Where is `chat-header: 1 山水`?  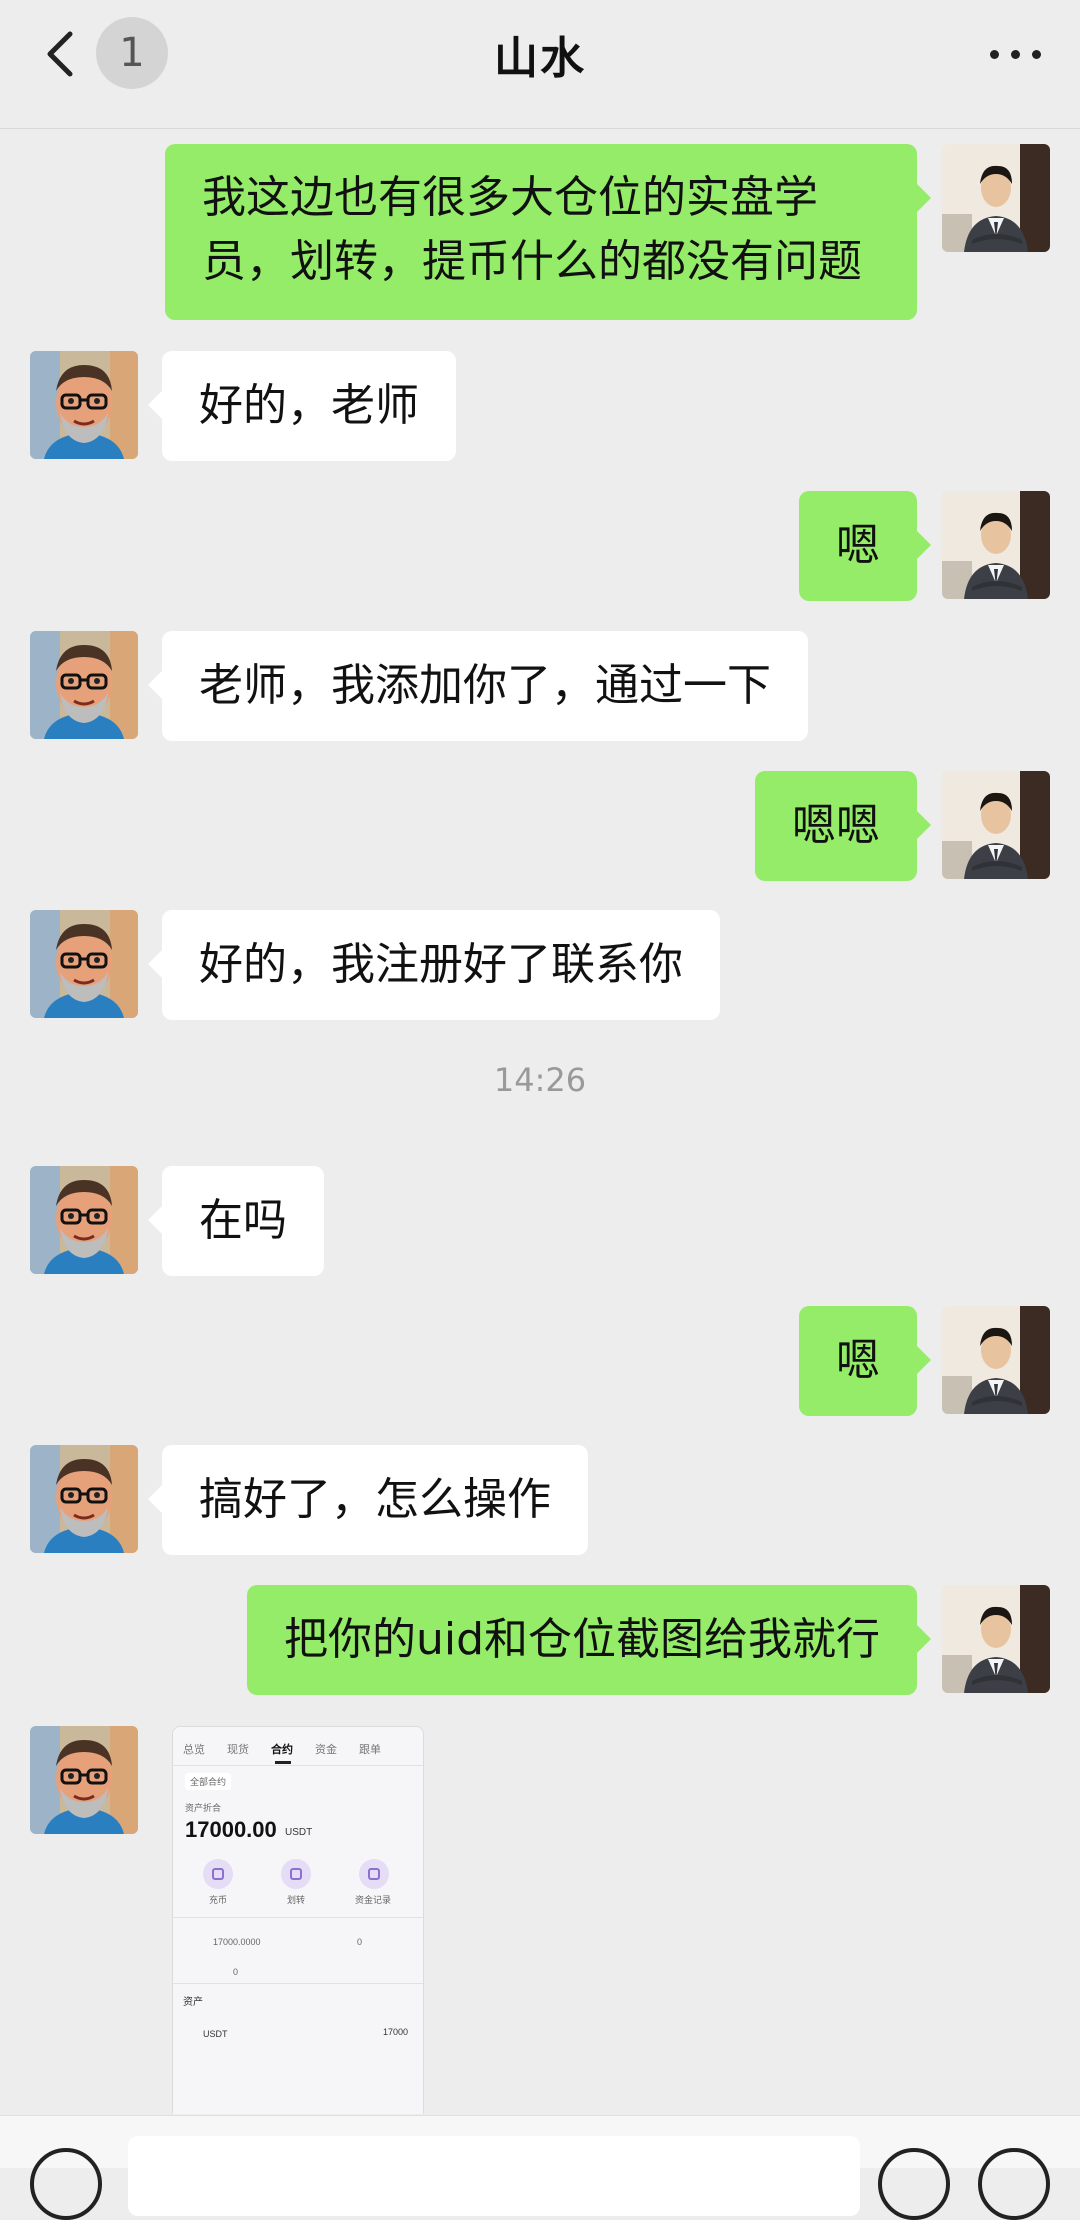 chat-header: 1 山水 is located at coordinates (540, 64).